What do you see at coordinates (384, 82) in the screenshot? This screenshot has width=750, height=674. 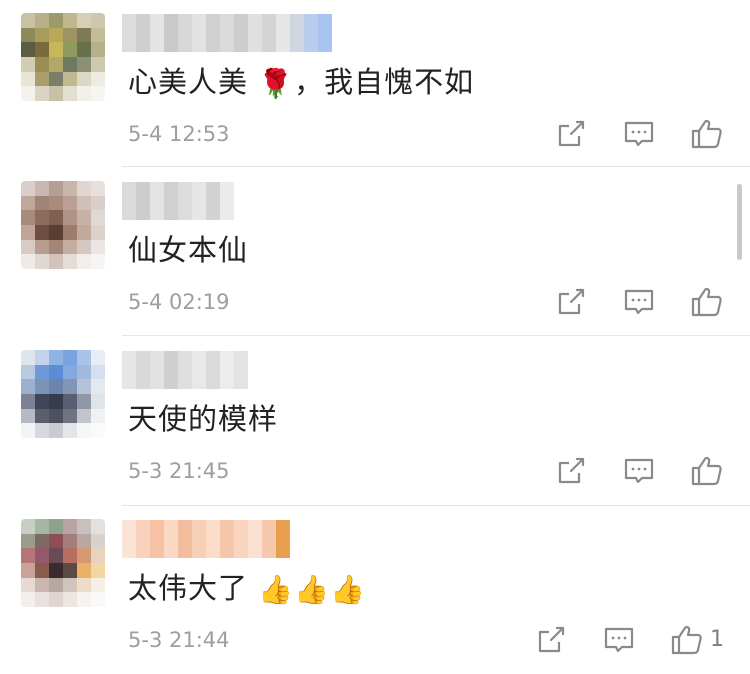 I see `comment-text-tail: ，我自愧不如` at bounding box center [384, 82].